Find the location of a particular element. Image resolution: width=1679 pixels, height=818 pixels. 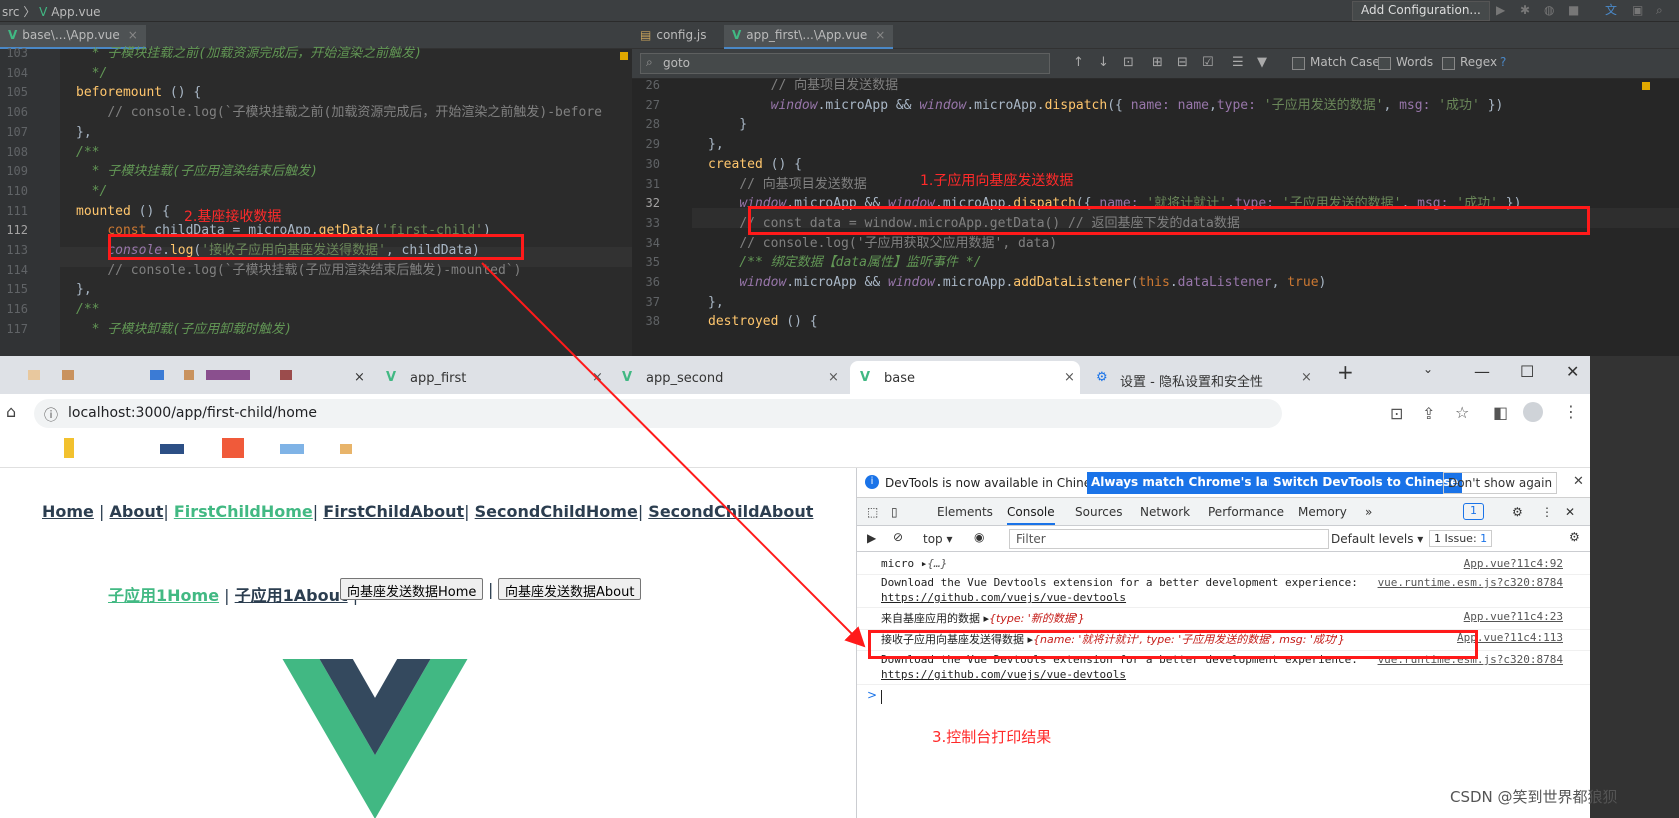

tab-config-js: ▤ config.js is located at coordinates (673, 37).